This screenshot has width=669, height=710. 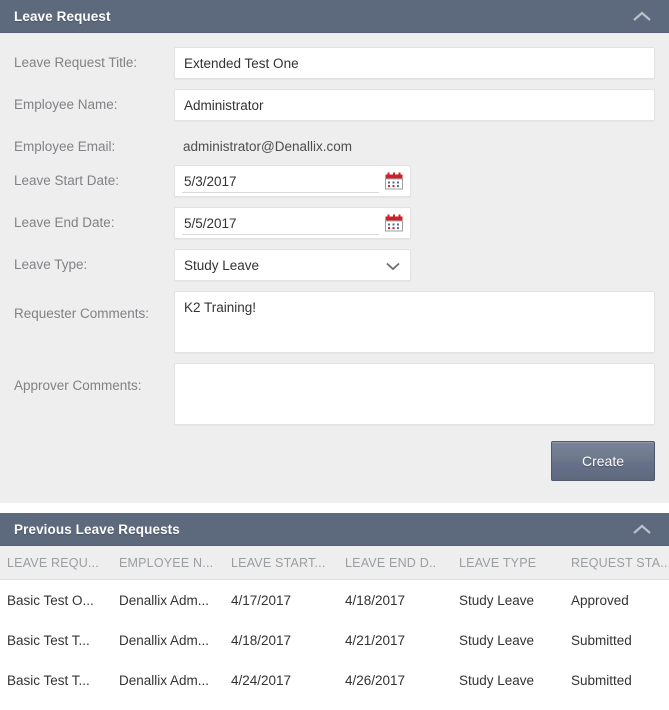 What do you see at coordinates (334, 469) in the screenshot?
I see `form-actions: Create` at bounding box center [334, 469].